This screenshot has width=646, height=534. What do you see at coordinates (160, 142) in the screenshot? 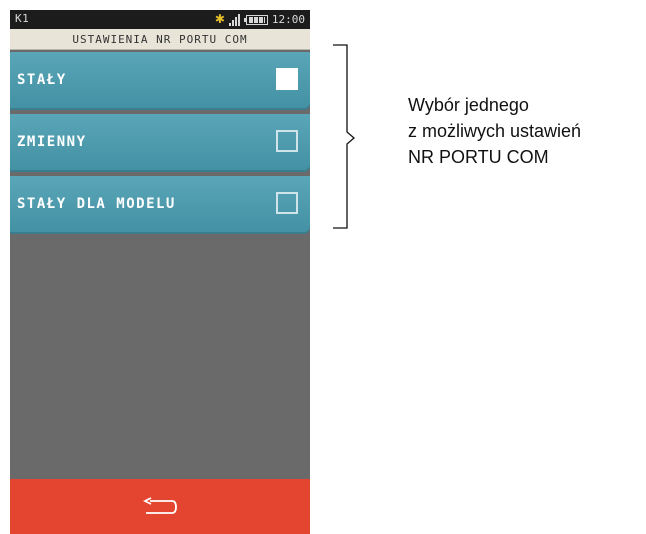
I see `option-zmienny: ZMIENNY` at bounding box center [160, 142].